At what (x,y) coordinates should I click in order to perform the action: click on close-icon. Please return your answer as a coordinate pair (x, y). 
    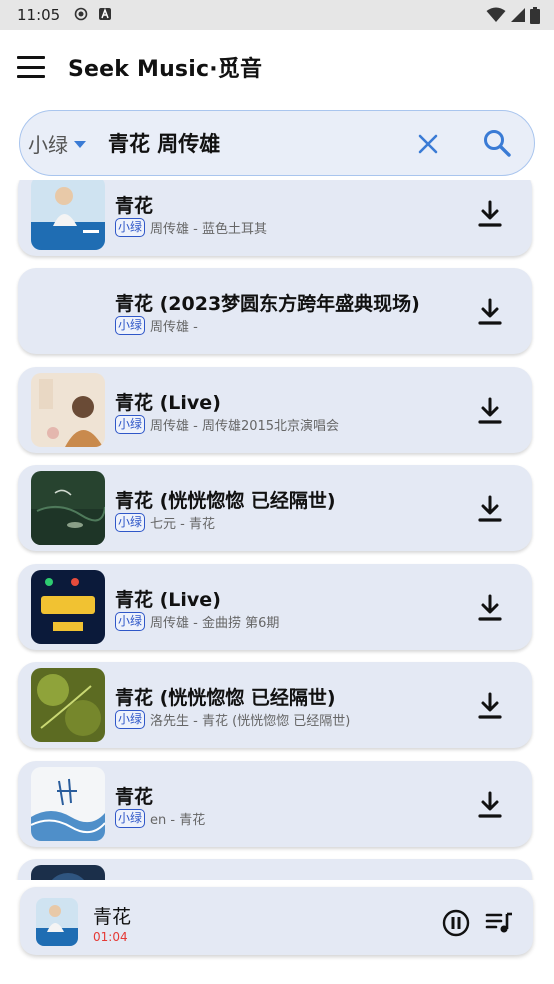
    Looking at the image, I should click on (428, 144).